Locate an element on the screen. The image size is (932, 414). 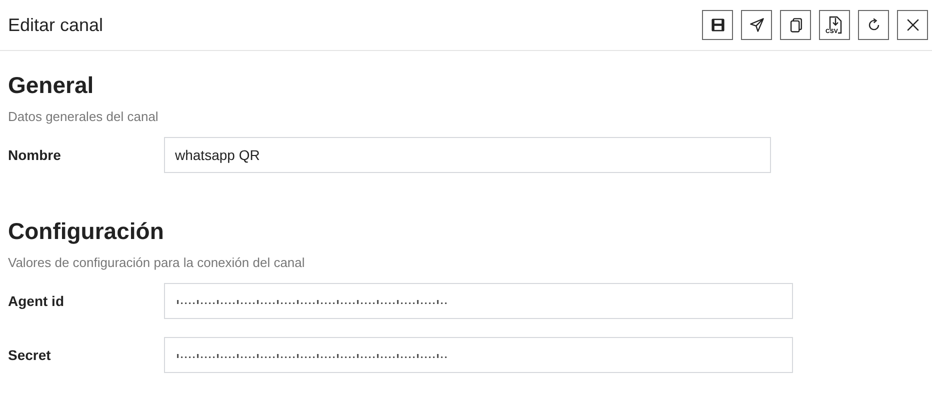
save-button is located at coordinates (717, 25).